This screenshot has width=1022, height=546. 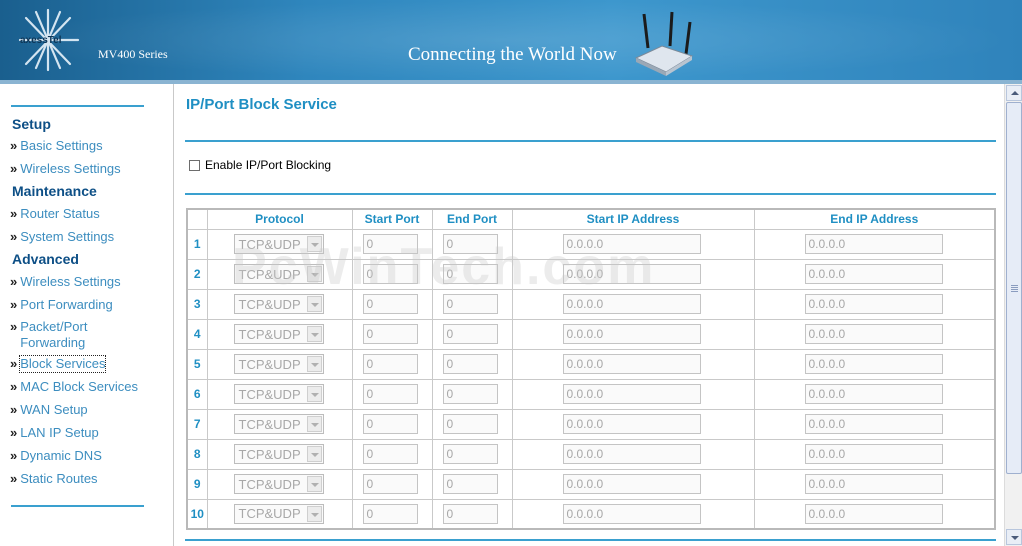 I want to click on row-number: 3, so click(x=197, y=304).